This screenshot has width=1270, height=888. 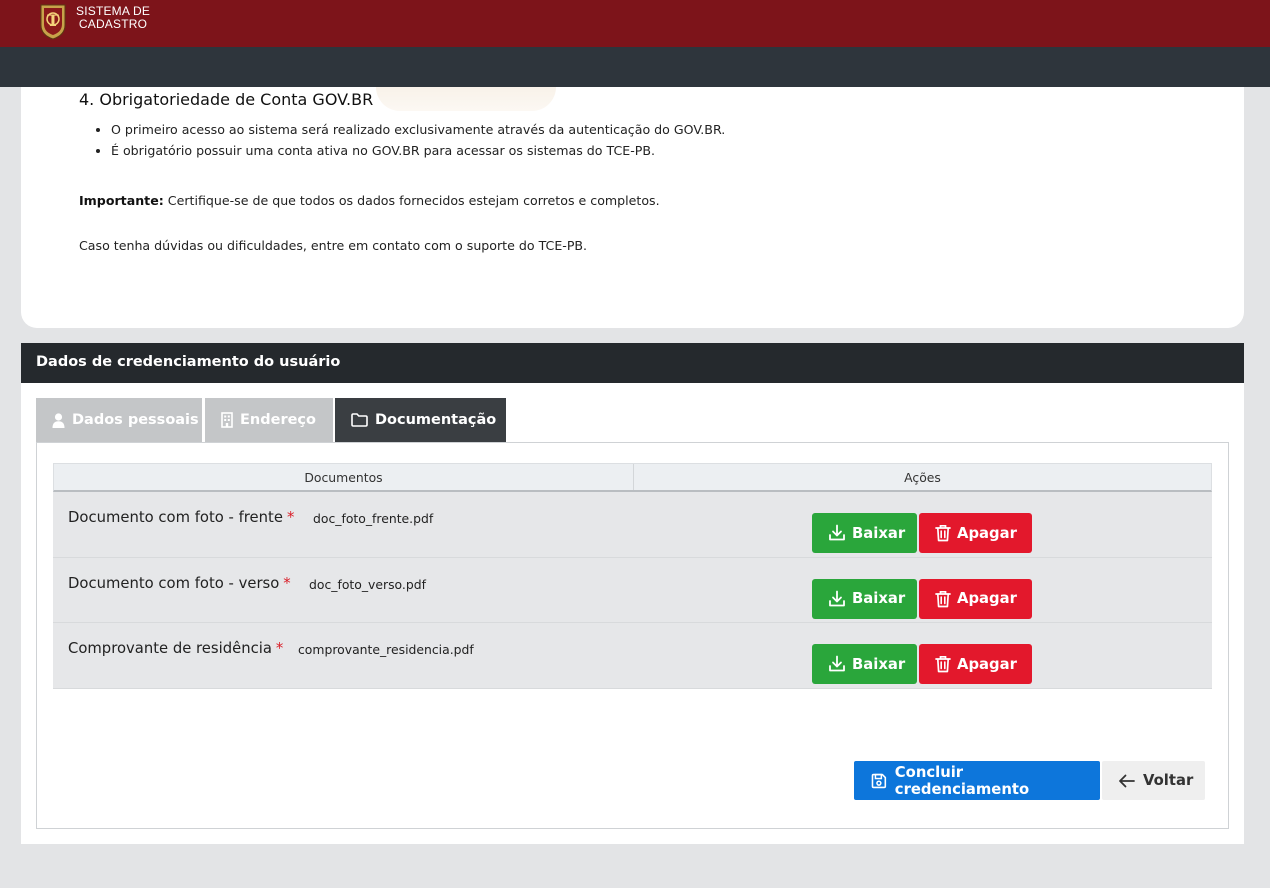 I want to click on document-name-text: Documento com foto - verso, so click(x=174, y=583).